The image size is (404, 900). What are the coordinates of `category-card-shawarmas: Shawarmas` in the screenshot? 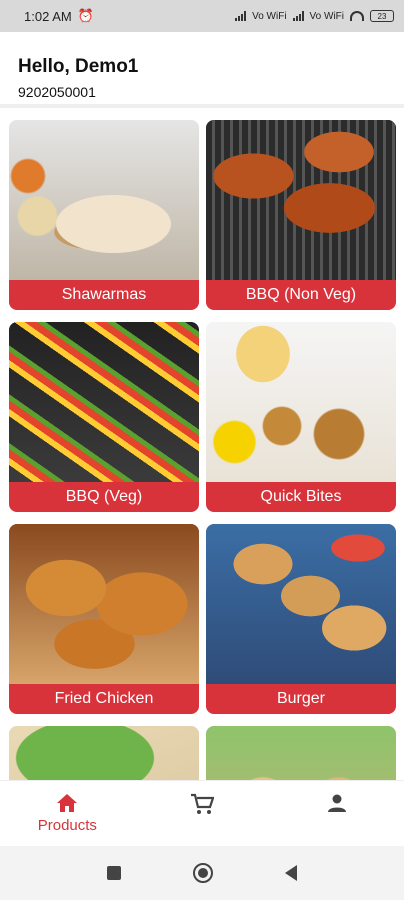 It's located at (104, 215).